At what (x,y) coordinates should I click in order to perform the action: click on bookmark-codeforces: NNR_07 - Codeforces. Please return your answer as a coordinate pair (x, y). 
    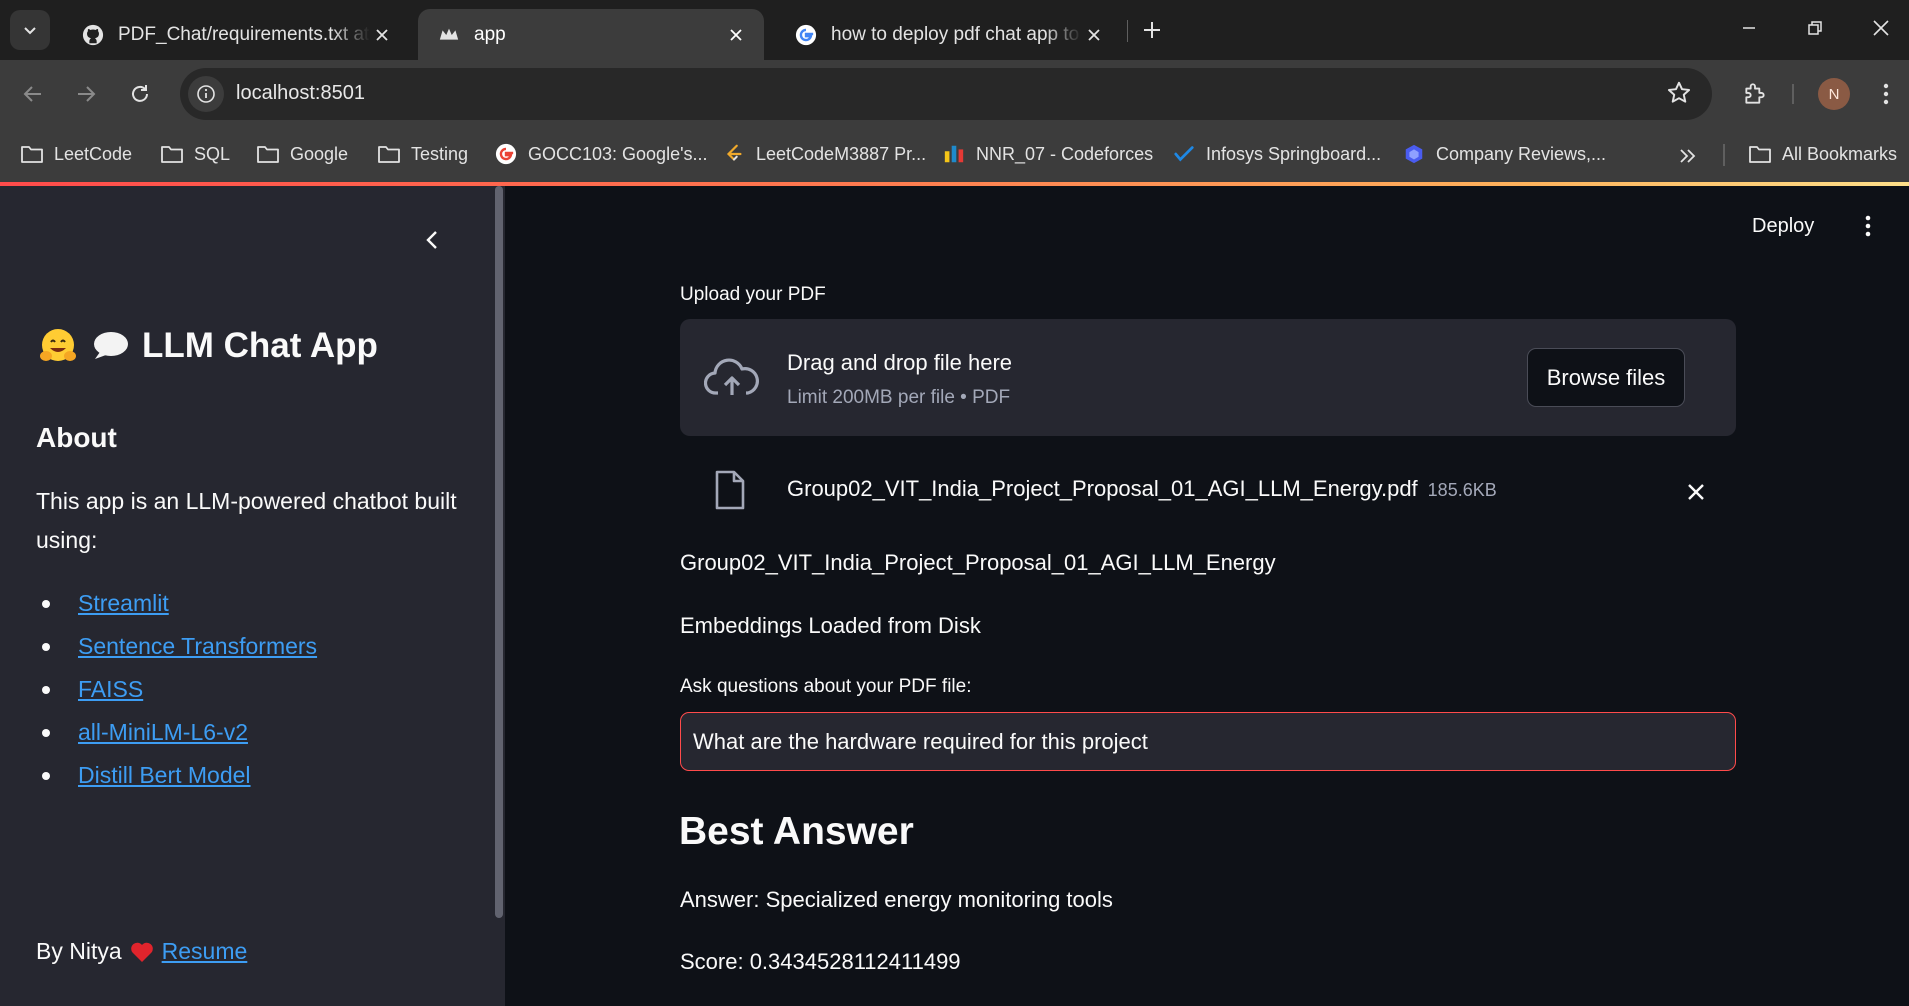
    Looking at the image, I should click on (1047, 154).